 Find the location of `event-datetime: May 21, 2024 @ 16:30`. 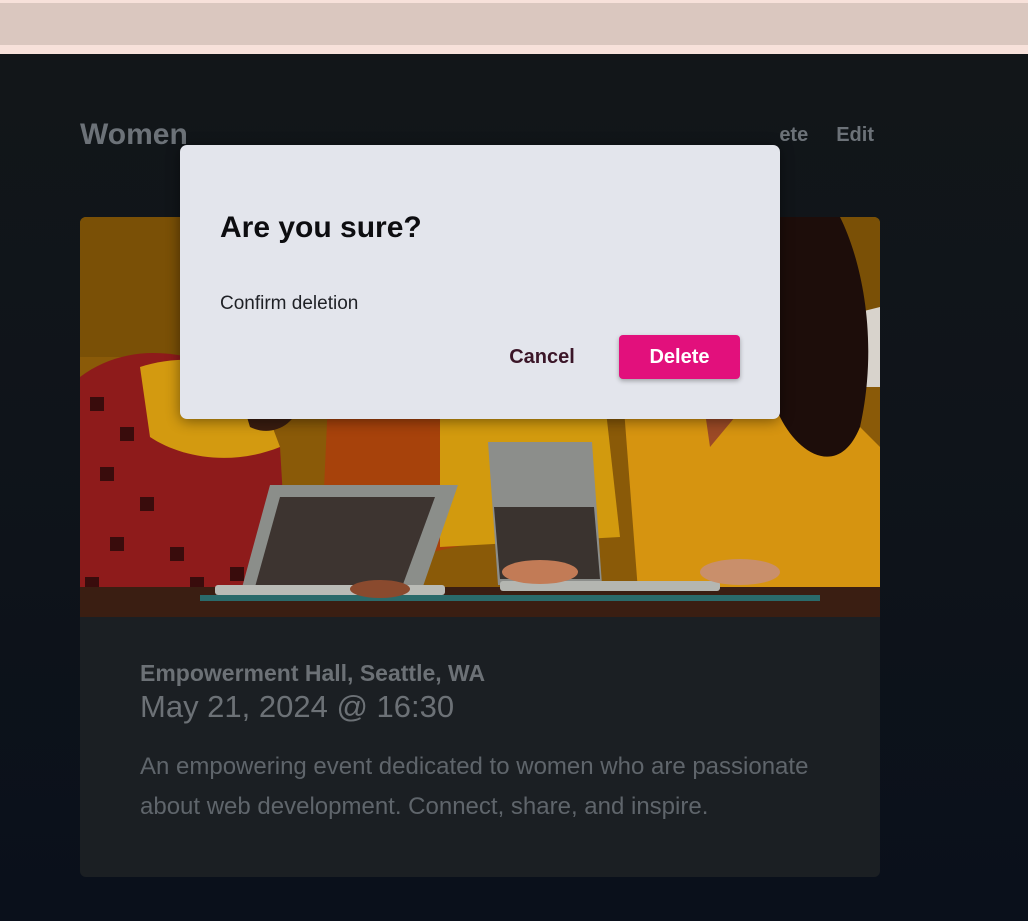

event-datetime: May 21, 2024 @ 16:30 is located at coordinates (297, 706).